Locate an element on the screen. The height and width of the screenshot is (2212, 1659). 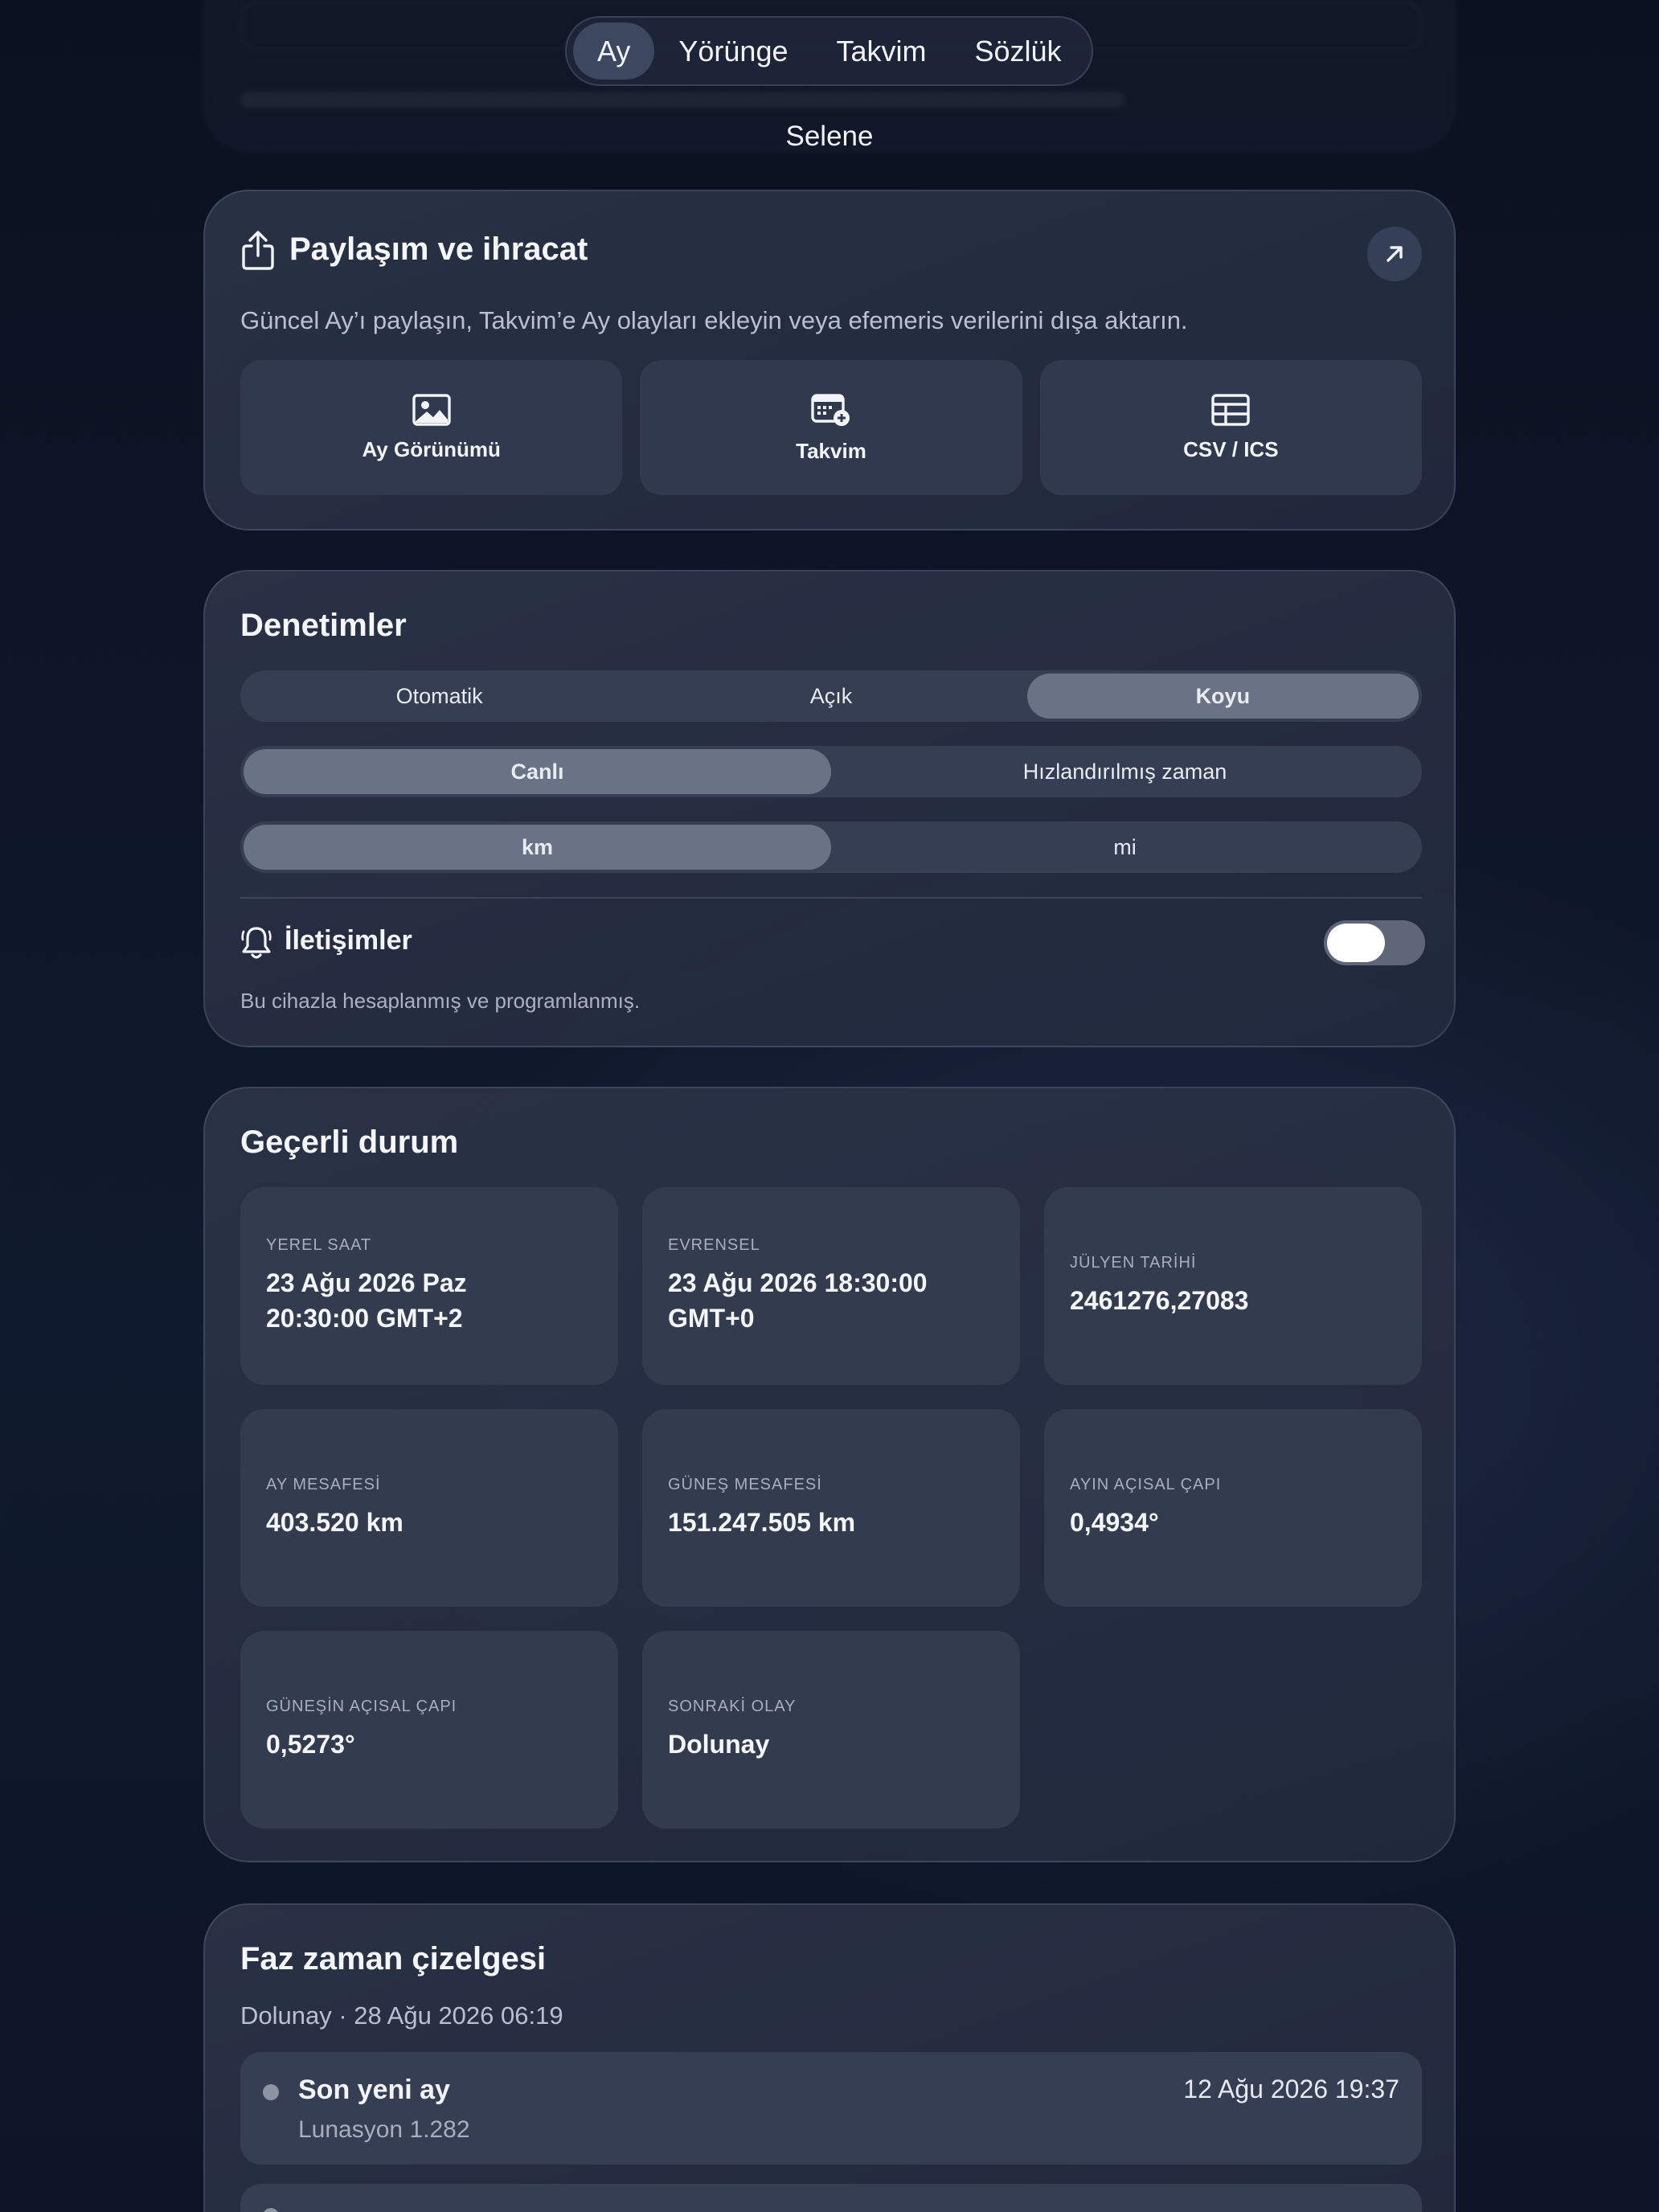
stat-value: 23 Ağu 2026 18:30:00 GMT+0 is located at coordinates (798, 1300).